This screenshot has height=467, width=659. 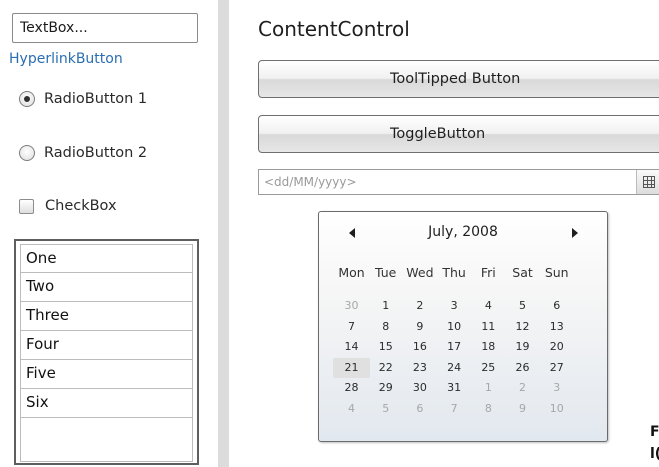 What do you see at coordinates (575, 233) in the screenshot?
I see `next-month-icon` at bounding box center [575, 233].